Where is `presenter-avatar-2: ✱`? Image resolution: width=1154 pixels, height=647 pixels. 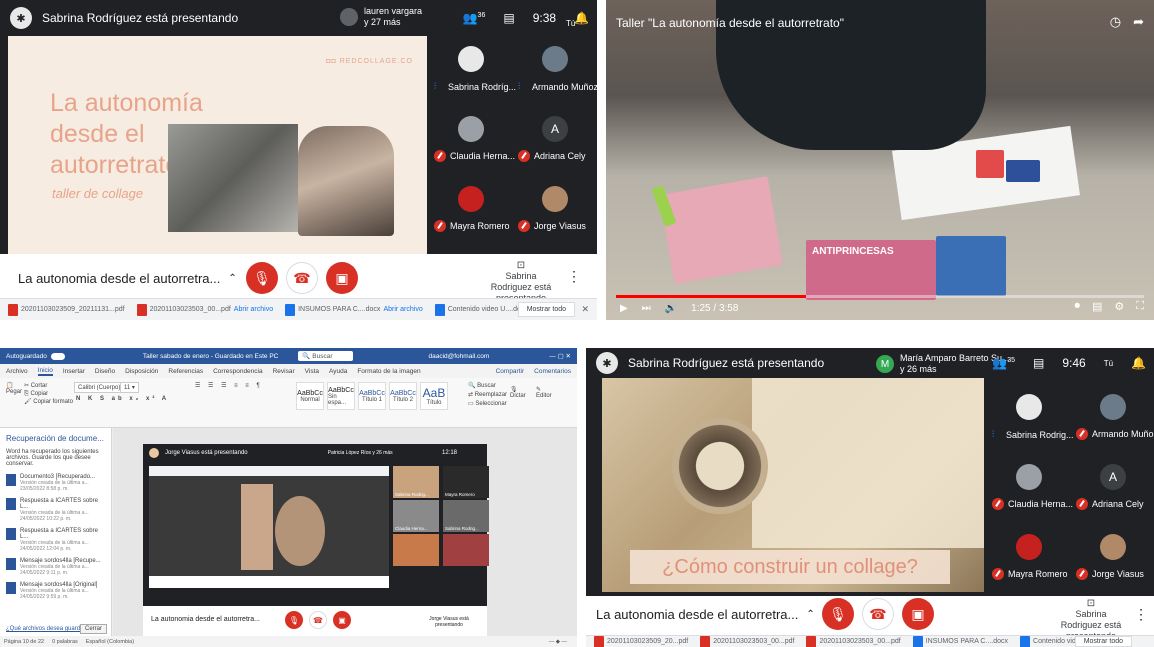 presenter-avatar-2: ✱ is located at coordinates (607, 363).